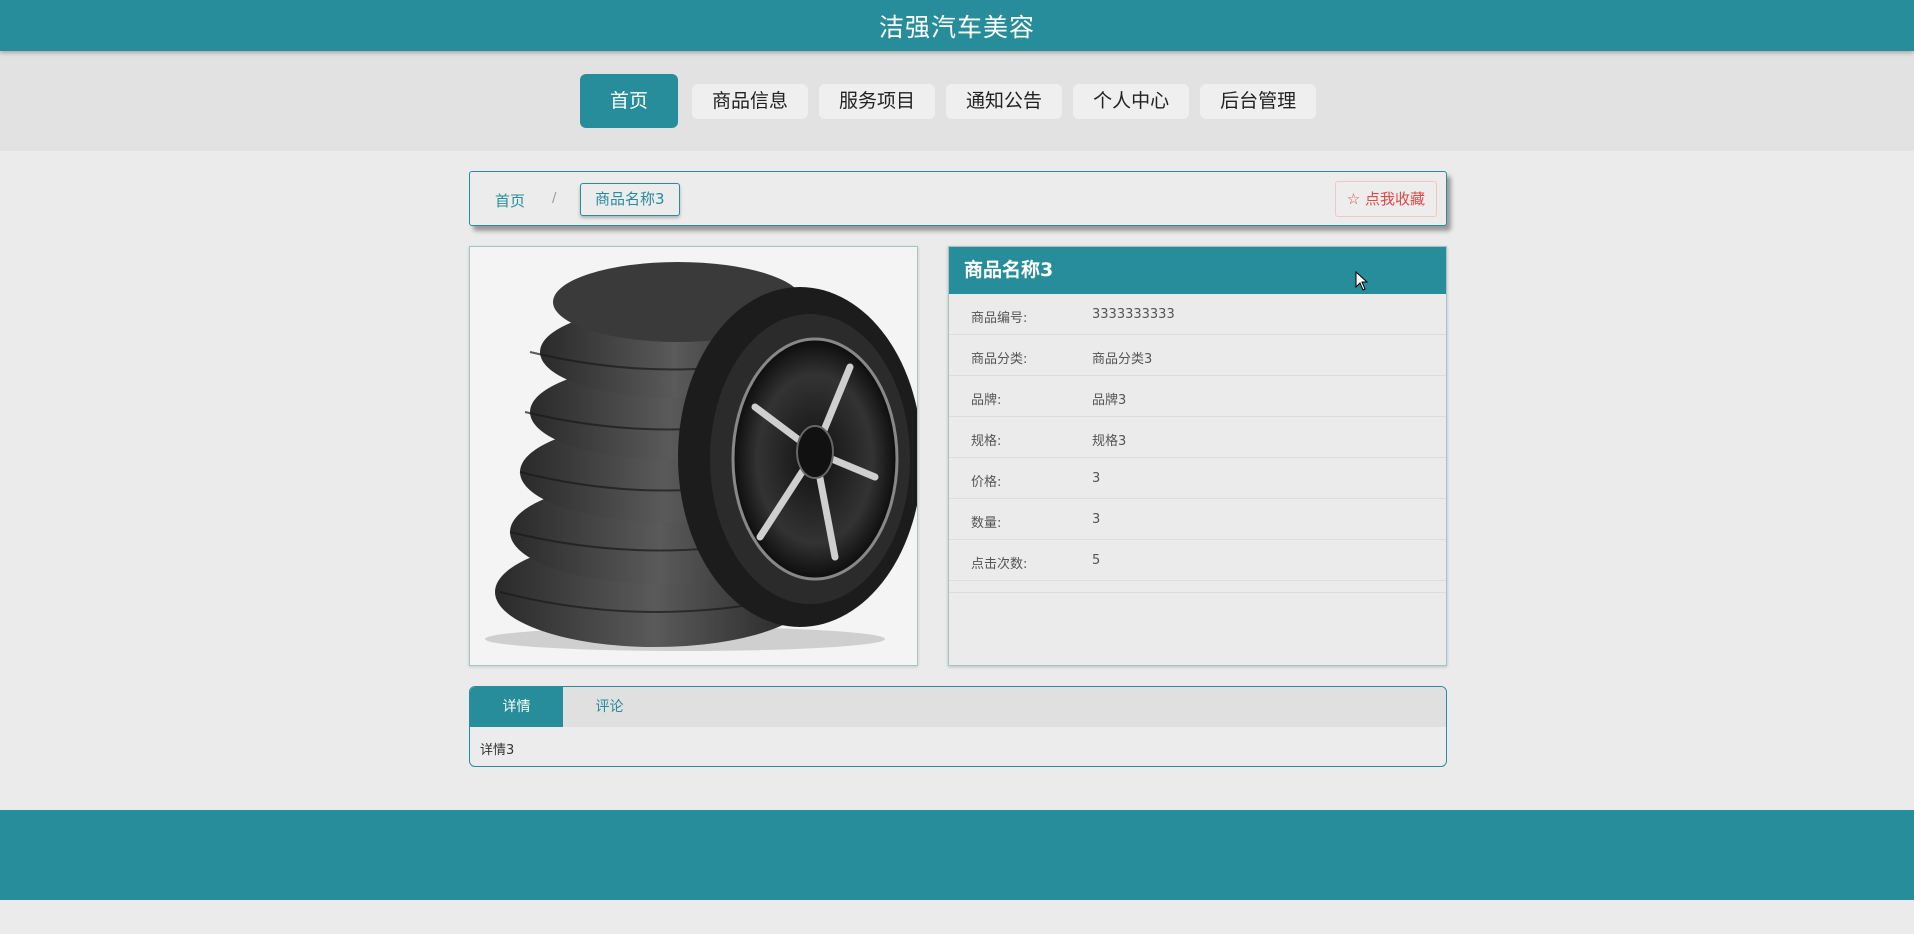  Describe the element at coordinates (1197, 519) in the screenshot. I see `info-row-quantity: 数量: 3` at that location.